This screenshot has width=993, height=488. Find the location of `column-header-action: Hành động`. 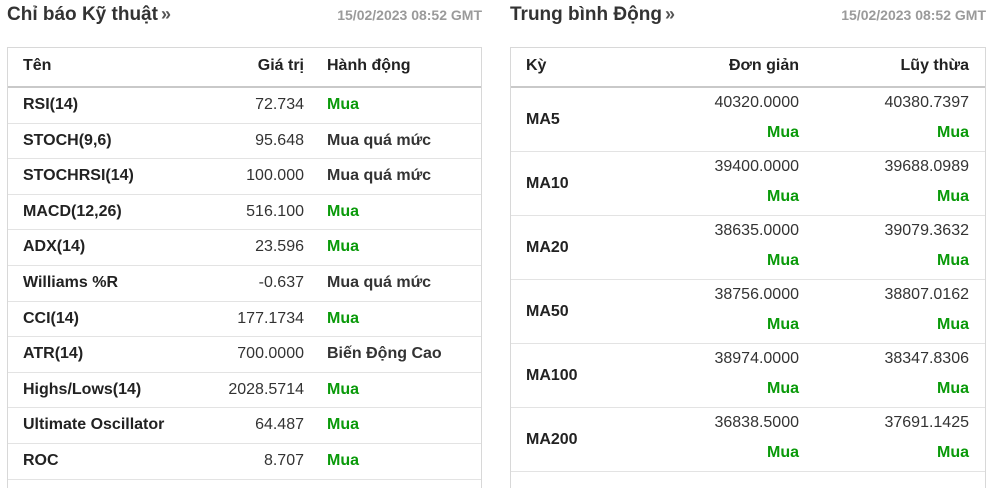

column-header-action: Hành động is located at coordinates (369, 65).